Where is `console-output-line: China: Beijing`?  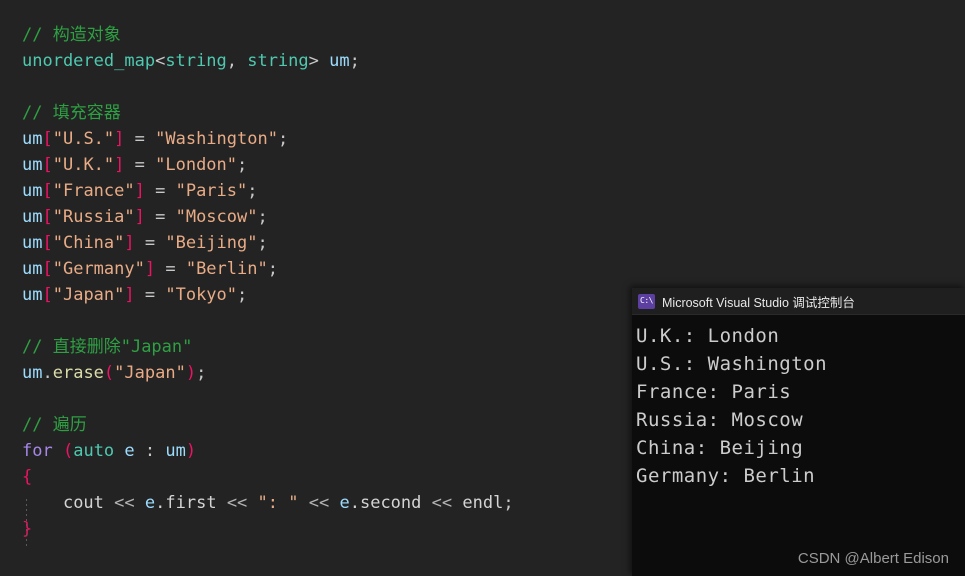 console-output-line: China: Beijing is located at coordinates (720, 448).